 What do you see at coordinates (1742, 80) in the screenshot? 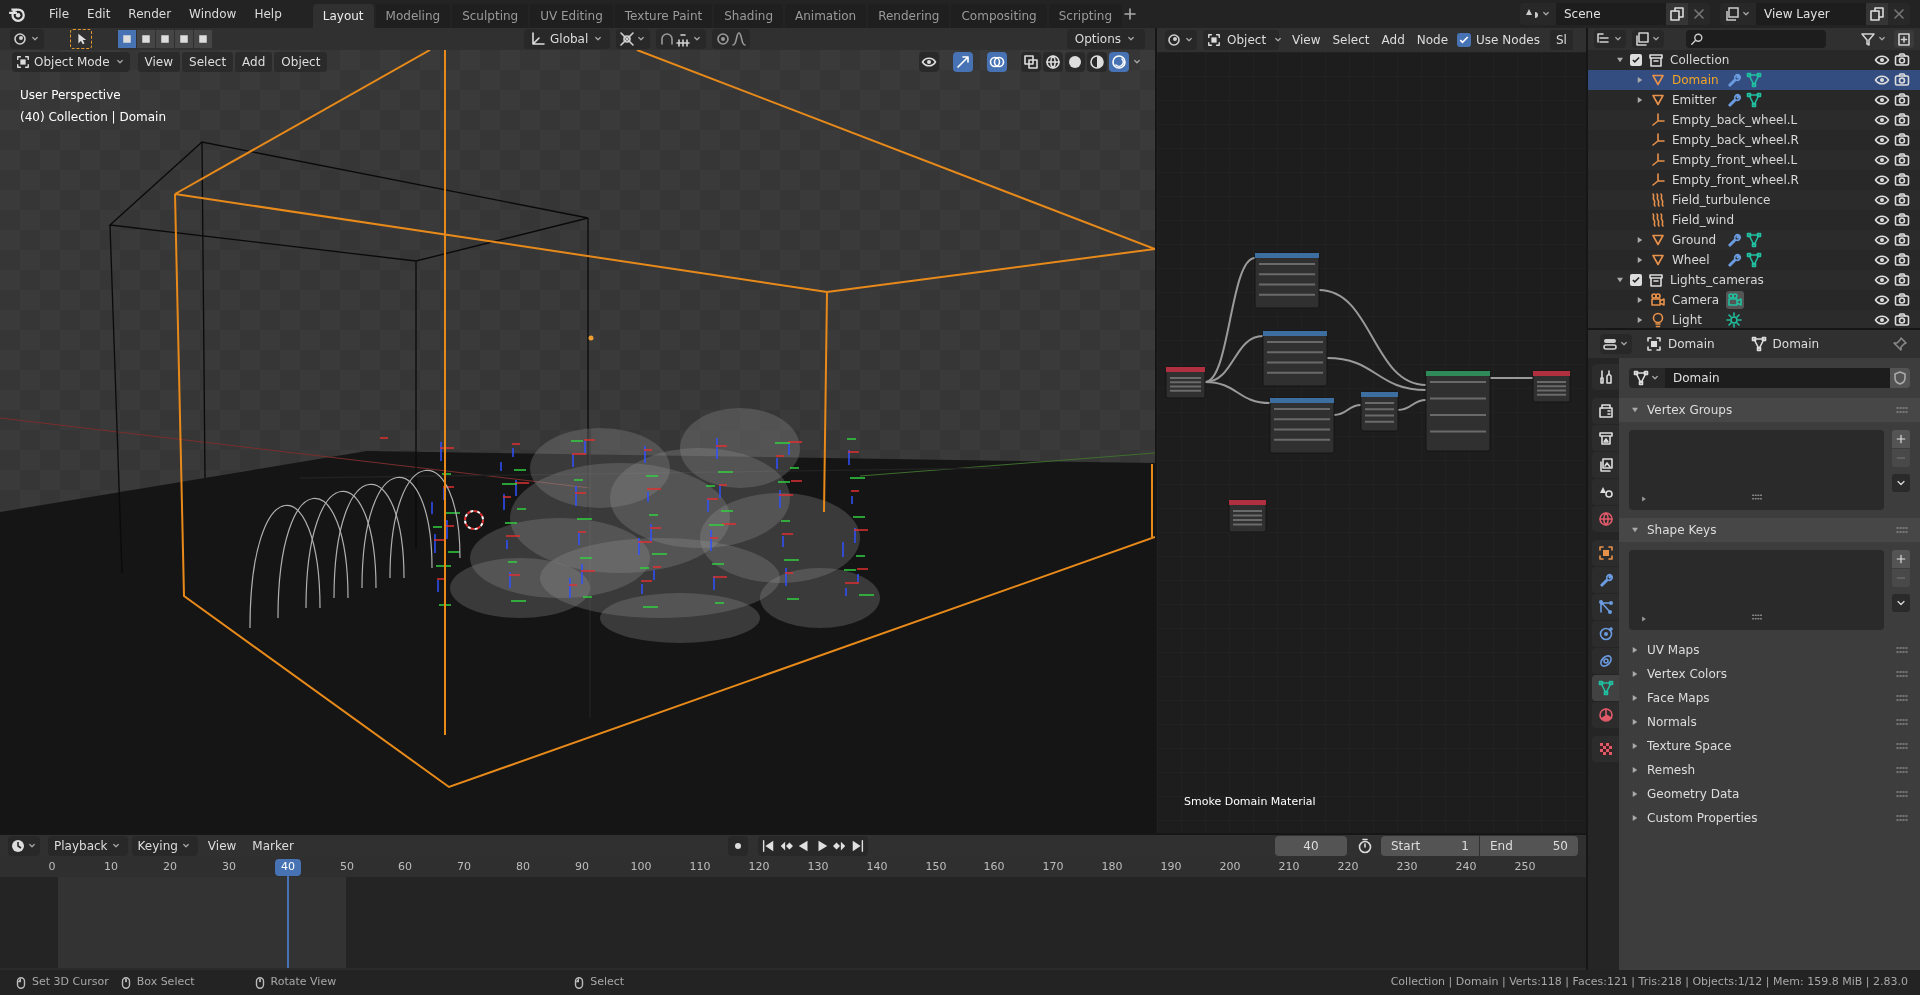
I see `outliner-item-label: Domain` at bounding box center [1742, 80].